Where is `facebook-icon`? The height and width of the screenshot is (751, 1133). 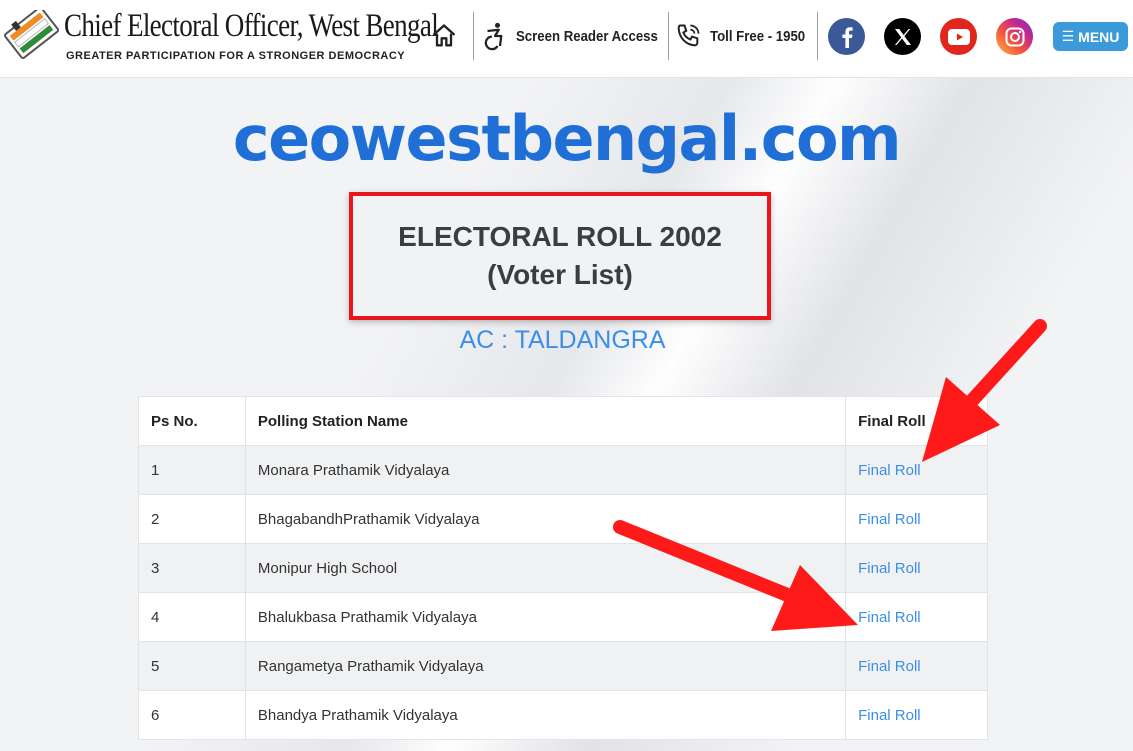 facebook-icon is located at coordinates (847, 37).